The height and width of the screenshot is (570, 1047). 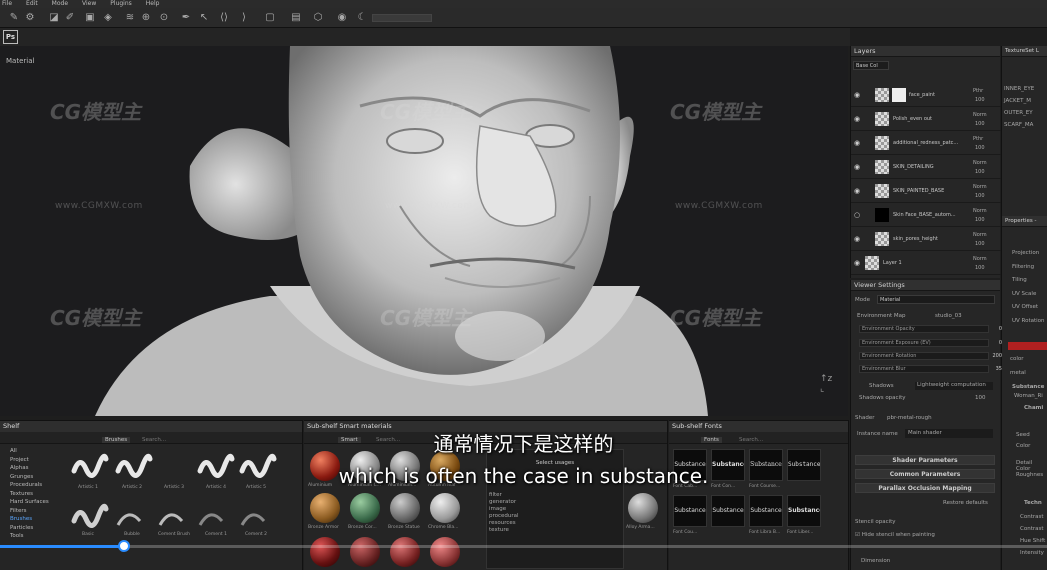 I want to click on red-channel-bar, so click(x=1027, y=346).